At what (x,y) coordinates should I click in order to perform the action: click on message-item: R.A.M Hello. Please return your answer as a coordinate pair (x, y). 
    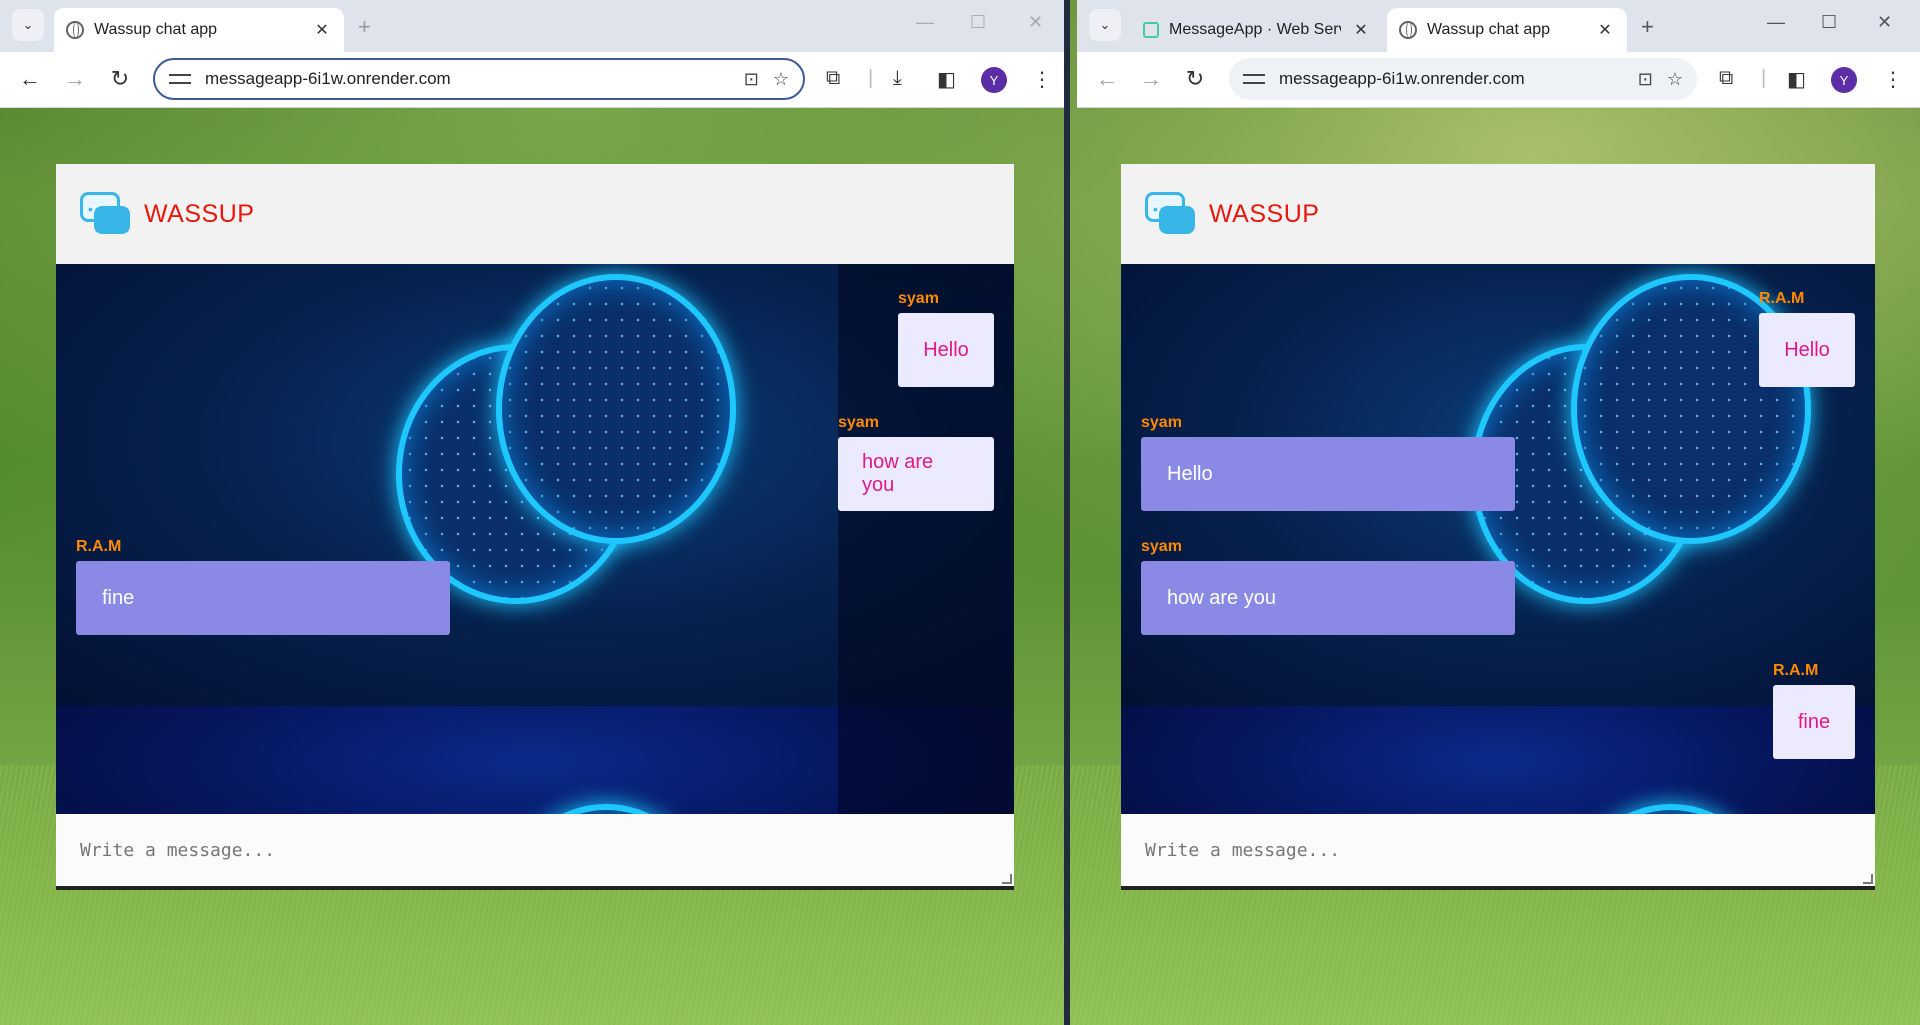
    Looking at the image, I should click on (1807, 338).